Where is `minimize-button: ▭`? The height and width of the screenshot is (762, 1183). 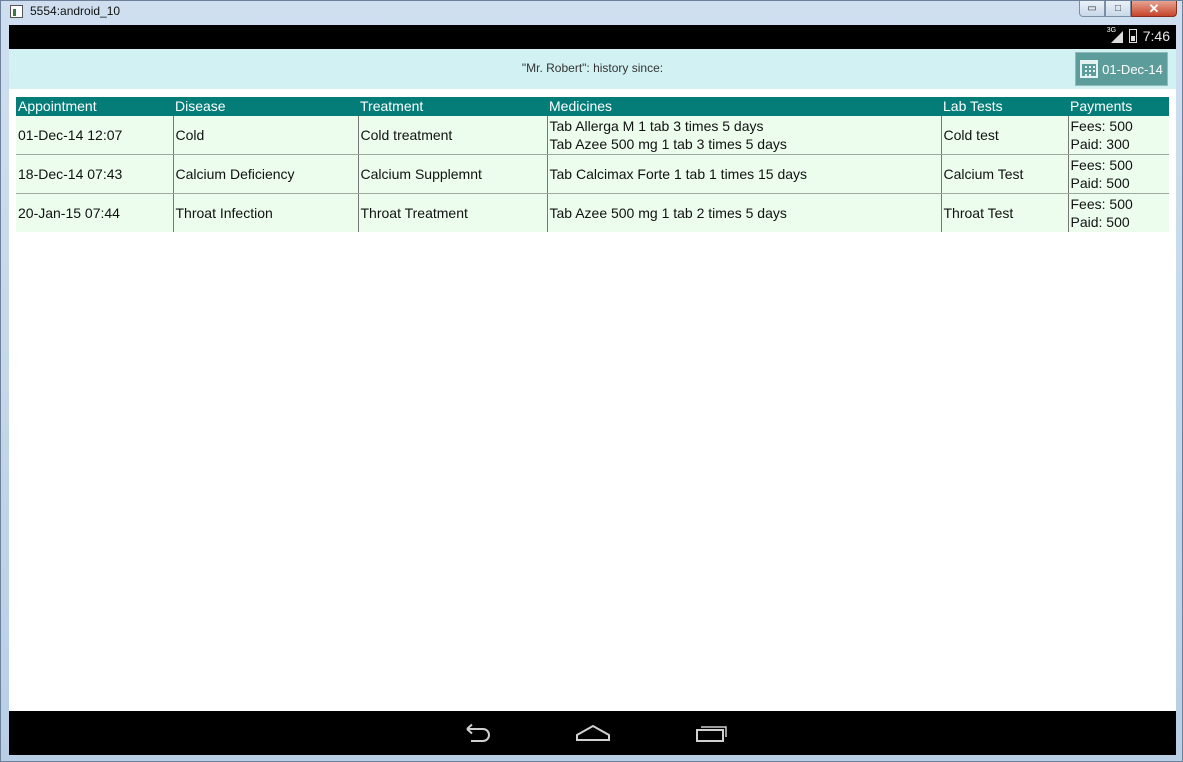 minimize-button: ▭ is located at coordinates (1092, 9).